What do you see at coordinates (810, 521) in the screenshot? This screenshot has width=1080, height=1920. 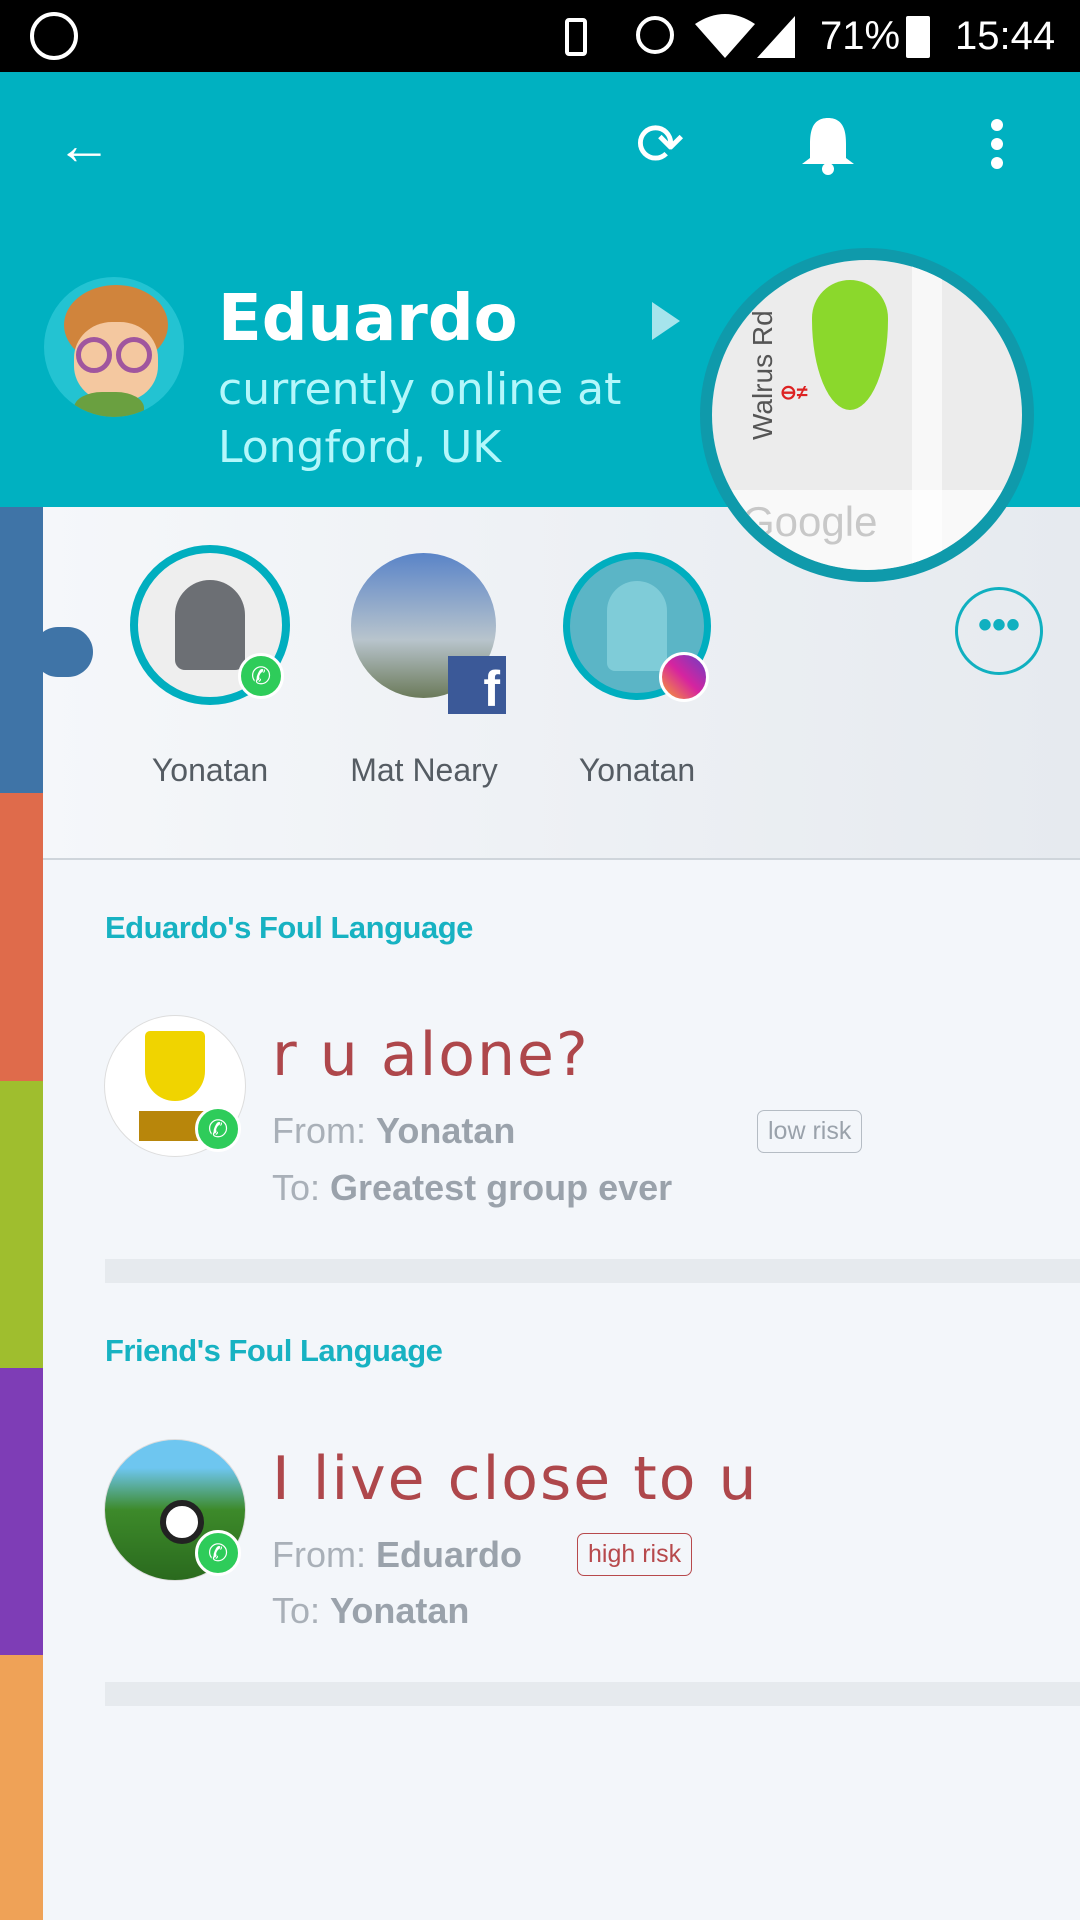 I see `google-logo: Google` at bounding box center [810, 521].